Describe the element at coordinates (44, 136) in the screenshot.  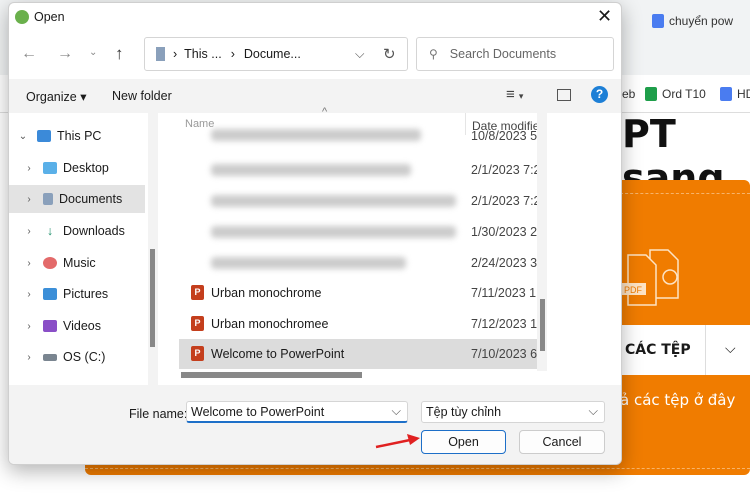
I see `pc-icon` at that location.